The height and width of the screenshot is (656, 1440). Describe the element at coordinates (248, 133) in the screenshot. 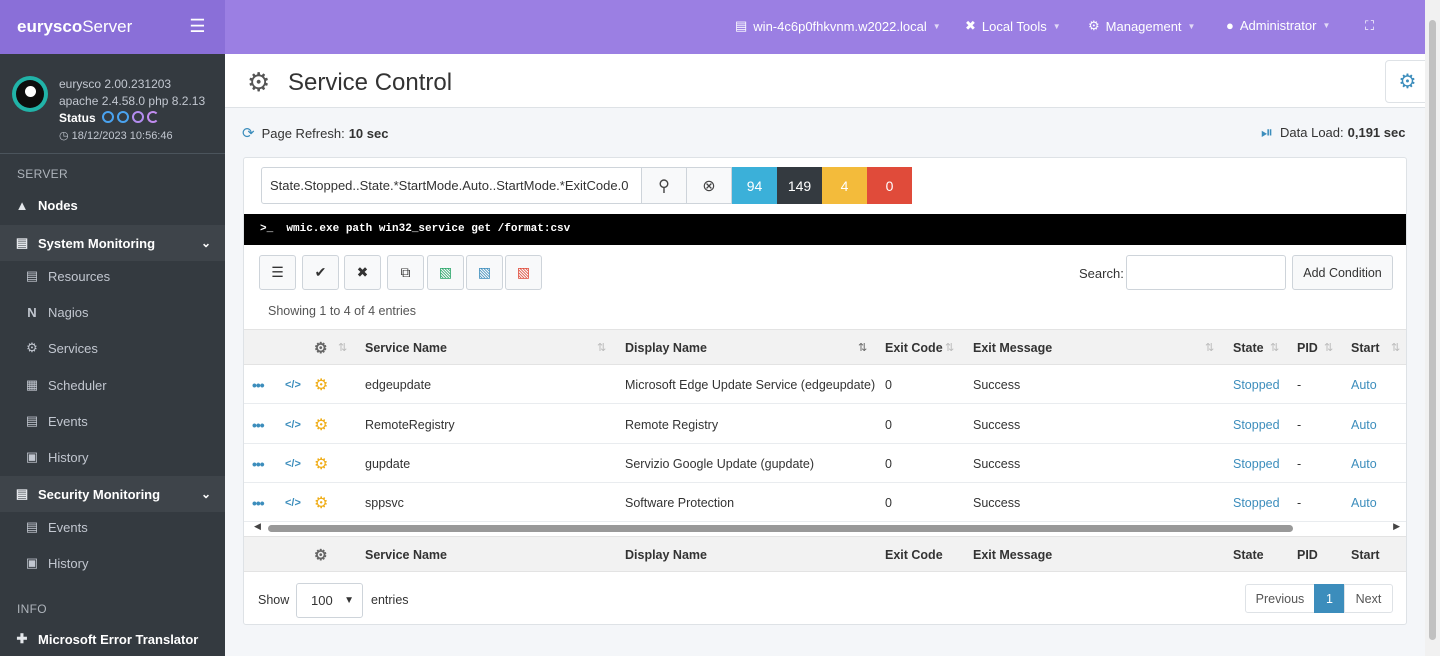

I see `refresh-icon: ⟳` at that location.